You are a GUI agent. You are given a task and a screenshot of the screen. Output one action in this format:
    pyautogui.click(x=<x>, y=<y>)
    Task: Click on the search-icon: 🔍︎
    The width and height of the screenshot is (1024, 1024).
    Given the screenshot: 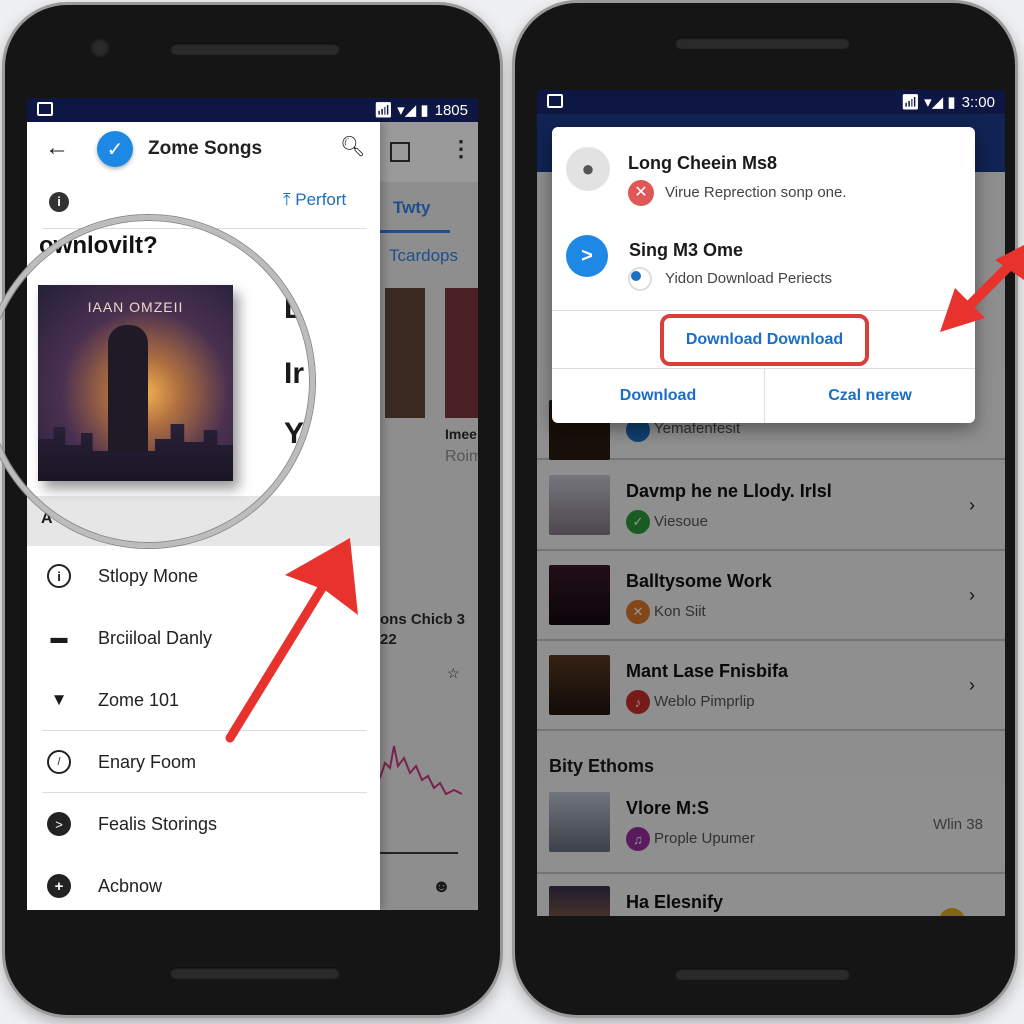 What is the action you would take?
    pyautogui.click(x=352, y=146)
    